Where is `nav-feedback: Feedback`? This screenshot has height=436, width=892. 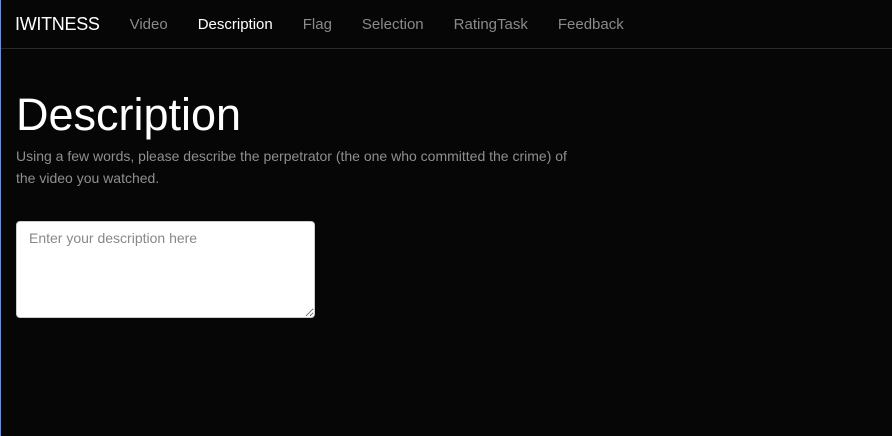
nav-feedback: Feedback is located at coordinates (591, 24).